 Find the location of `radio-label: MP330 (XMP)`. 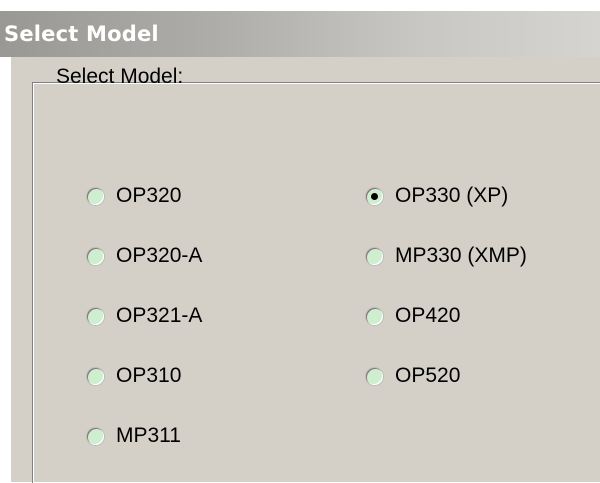

radio-label: MP330 (XMP) is located at coordinates (461, 255).